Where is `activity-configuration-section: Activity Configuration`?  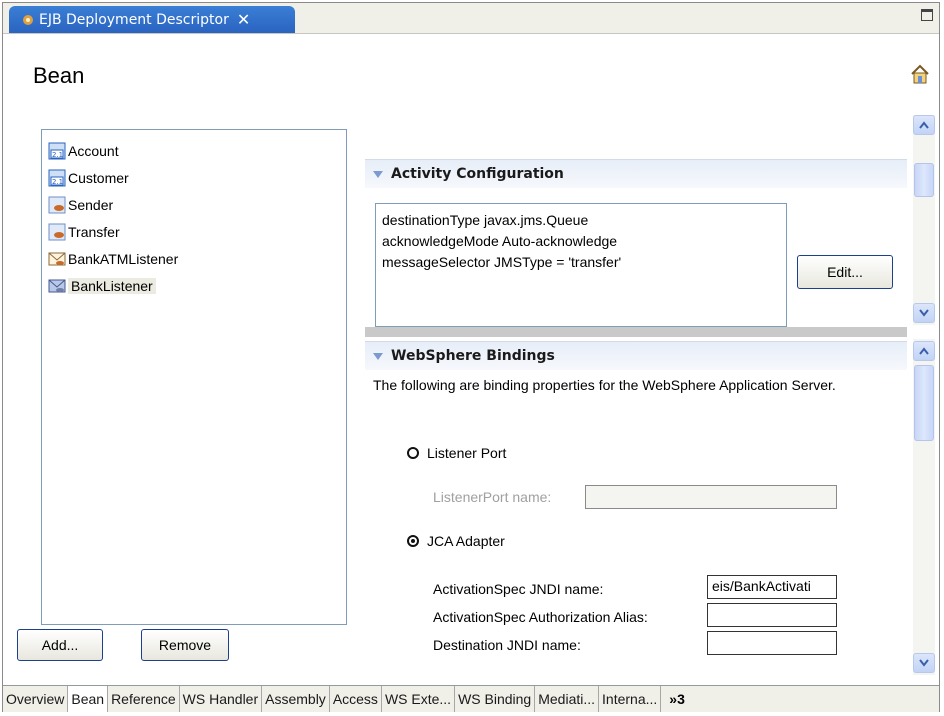 activity-configuration-section: Activity Configuration is located at coordinates (636, 173).